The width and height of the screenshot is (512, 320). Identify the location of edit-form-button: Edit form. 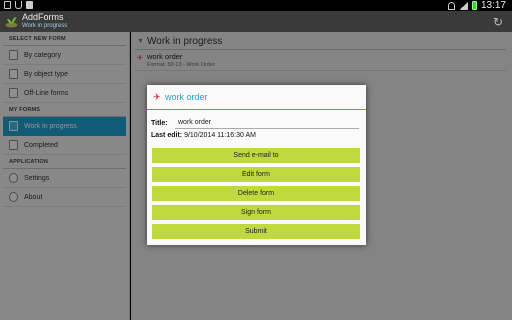
(256, 174).